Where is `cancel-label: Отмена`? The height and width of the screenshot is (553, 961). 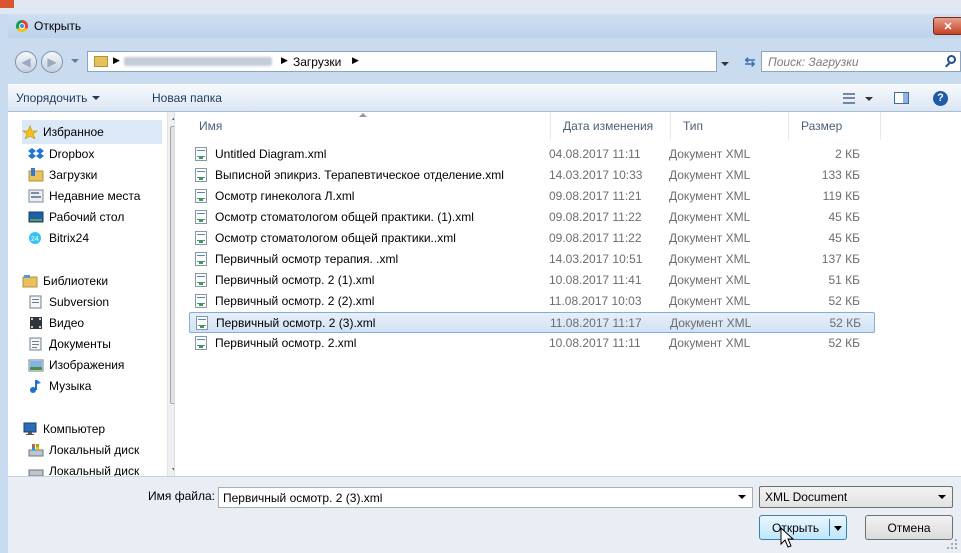 cancel-label: Отмена is located at coordinates (909, 528).